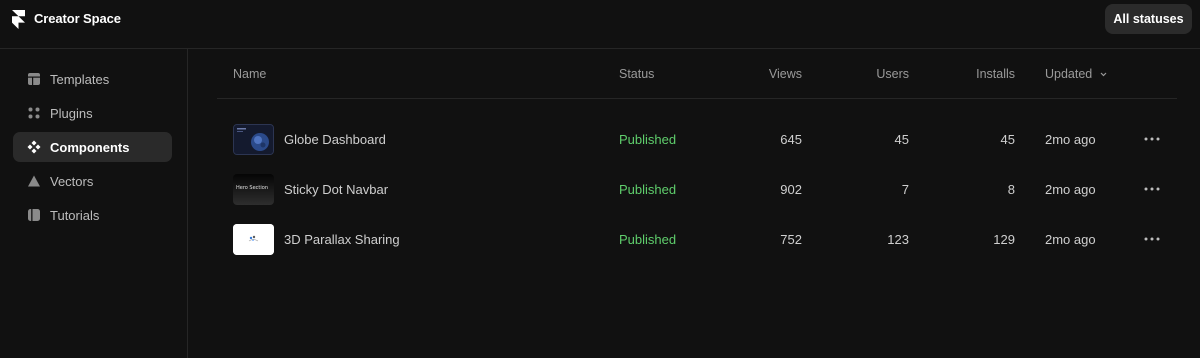 Image resolution: width=1200 pixels, height=358 pixels. Describe the element at coordinates (791, 239) in the screenshot. I see `row-views: 752` at that location.